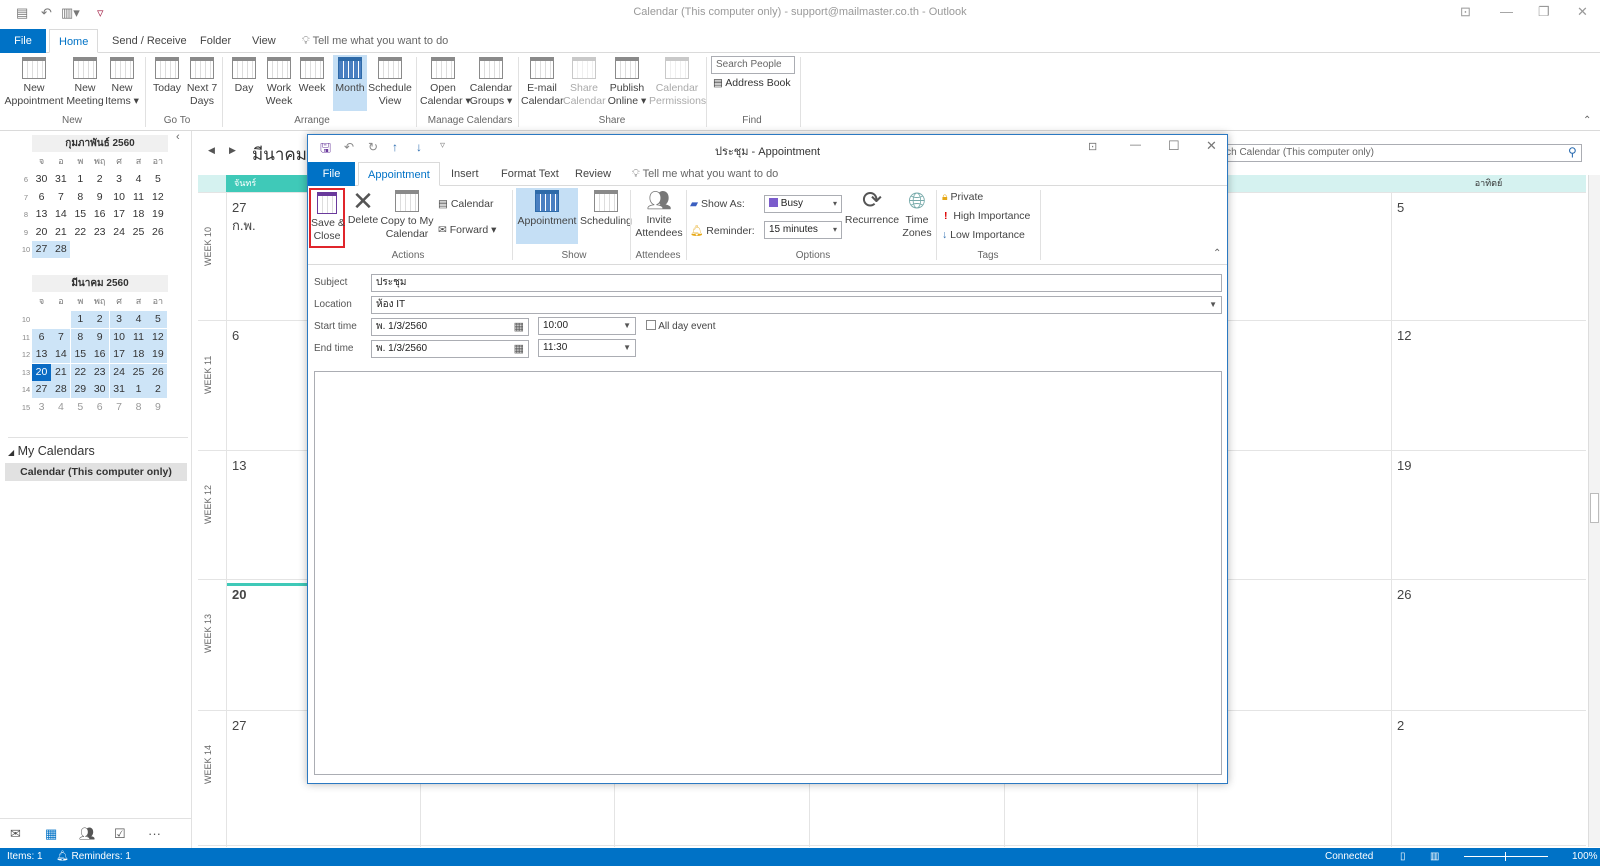  Describe the element at coordinates (1544, 12) in the screenshot. I see `restore-button: ❐` at that location.